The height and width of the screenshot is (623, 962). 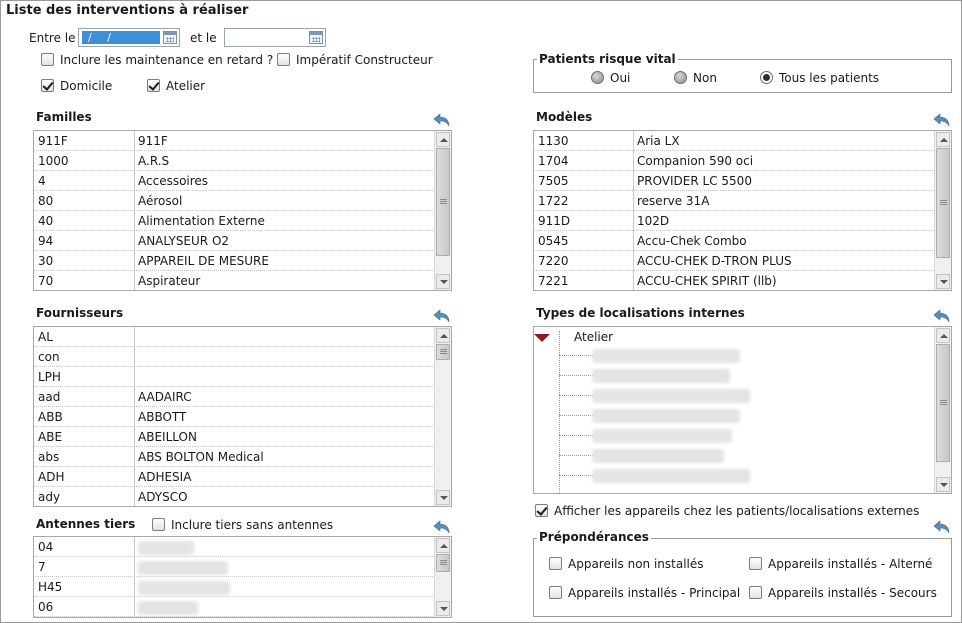 What do you see at coordinates (86, 86) in the screenshot?
I see `home-label: Domicile` at bounding box center [86, 86].